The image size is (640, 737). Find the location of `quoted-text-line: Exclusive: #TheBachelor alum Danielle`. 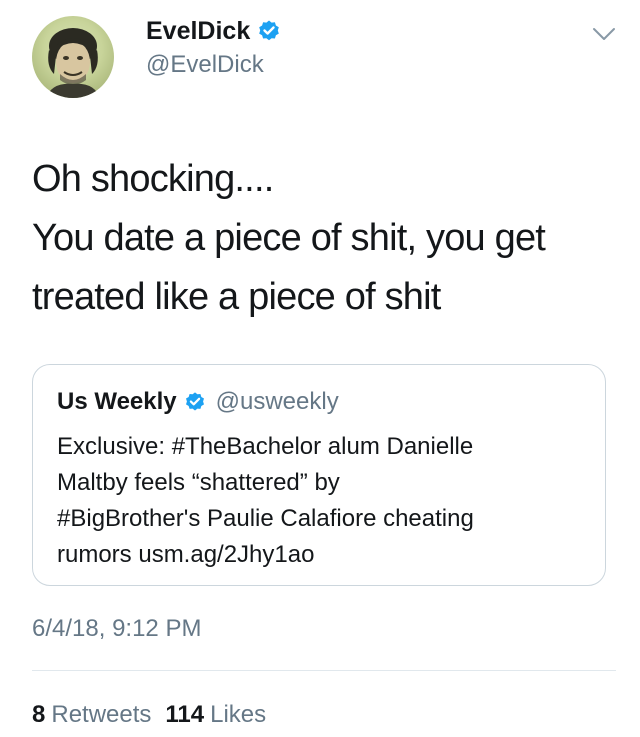

quoted-text-line: Exclusive: #TheBachelor alum Danielle is located at coordinates (265, 446).